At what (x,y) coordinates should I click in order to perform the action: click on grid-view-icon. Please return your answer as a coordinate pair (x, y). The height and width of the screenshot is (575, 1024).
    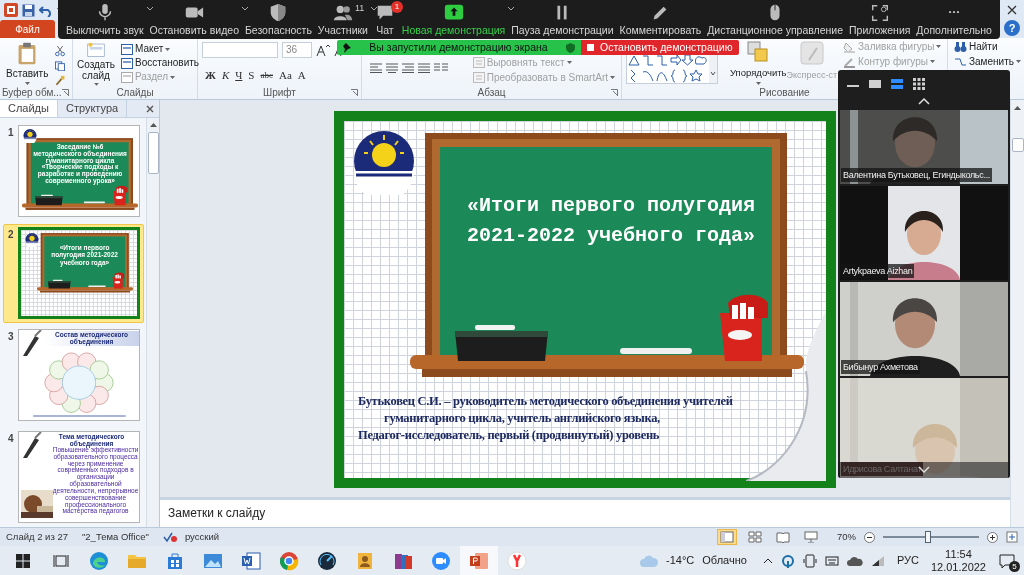
    Looking at the image, I should click on (919, 84).